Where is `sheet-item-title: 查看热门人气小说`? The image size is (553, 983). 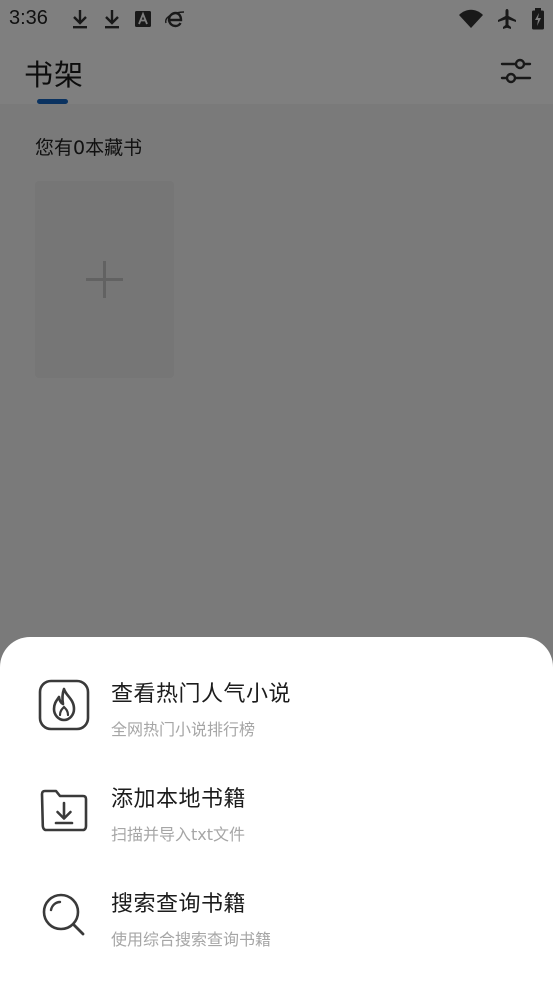 sheet-item-title: 查看热门人气小说 is located at coordinates (201, 694).